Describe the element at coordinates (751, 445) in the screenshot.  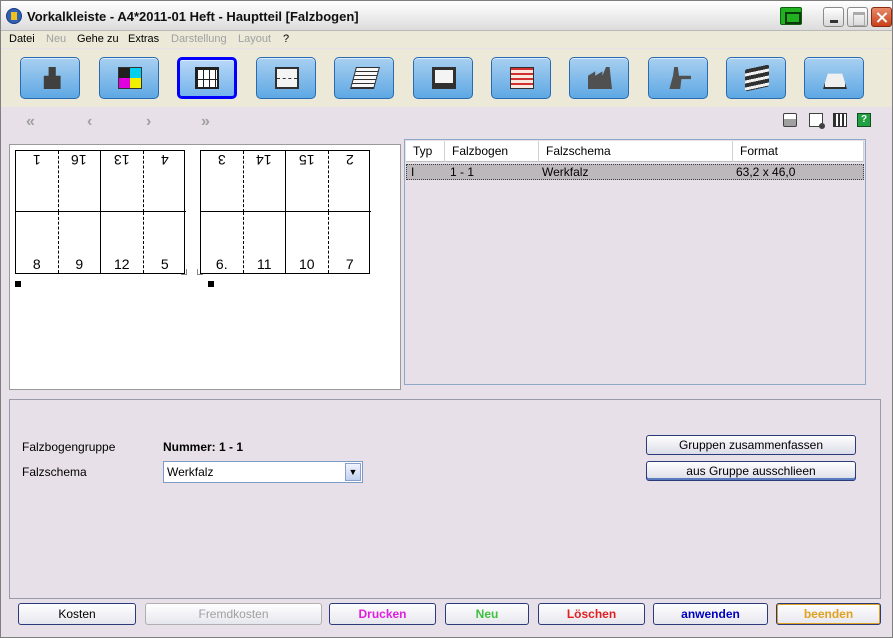
I see `merge-groups-button: Gruppen zusammenfassen` at that location.